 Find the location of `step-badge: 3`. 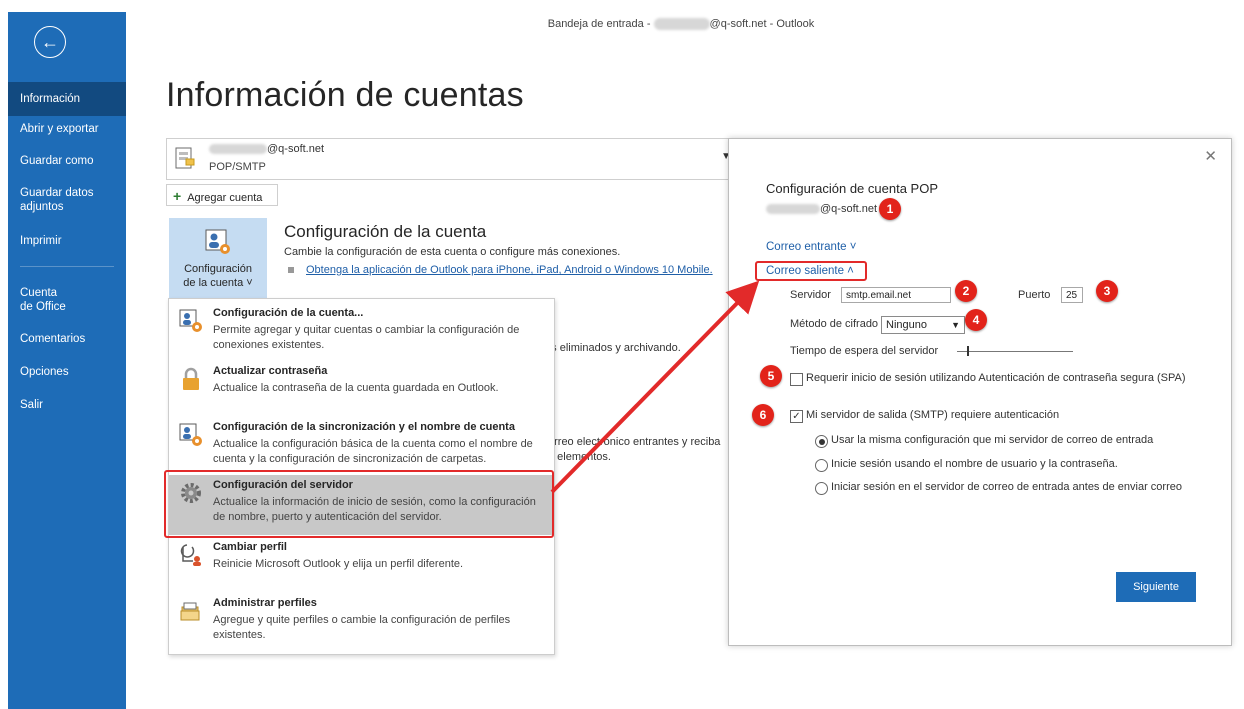

step-badge: 3 is located at coordinates (1107, 291).